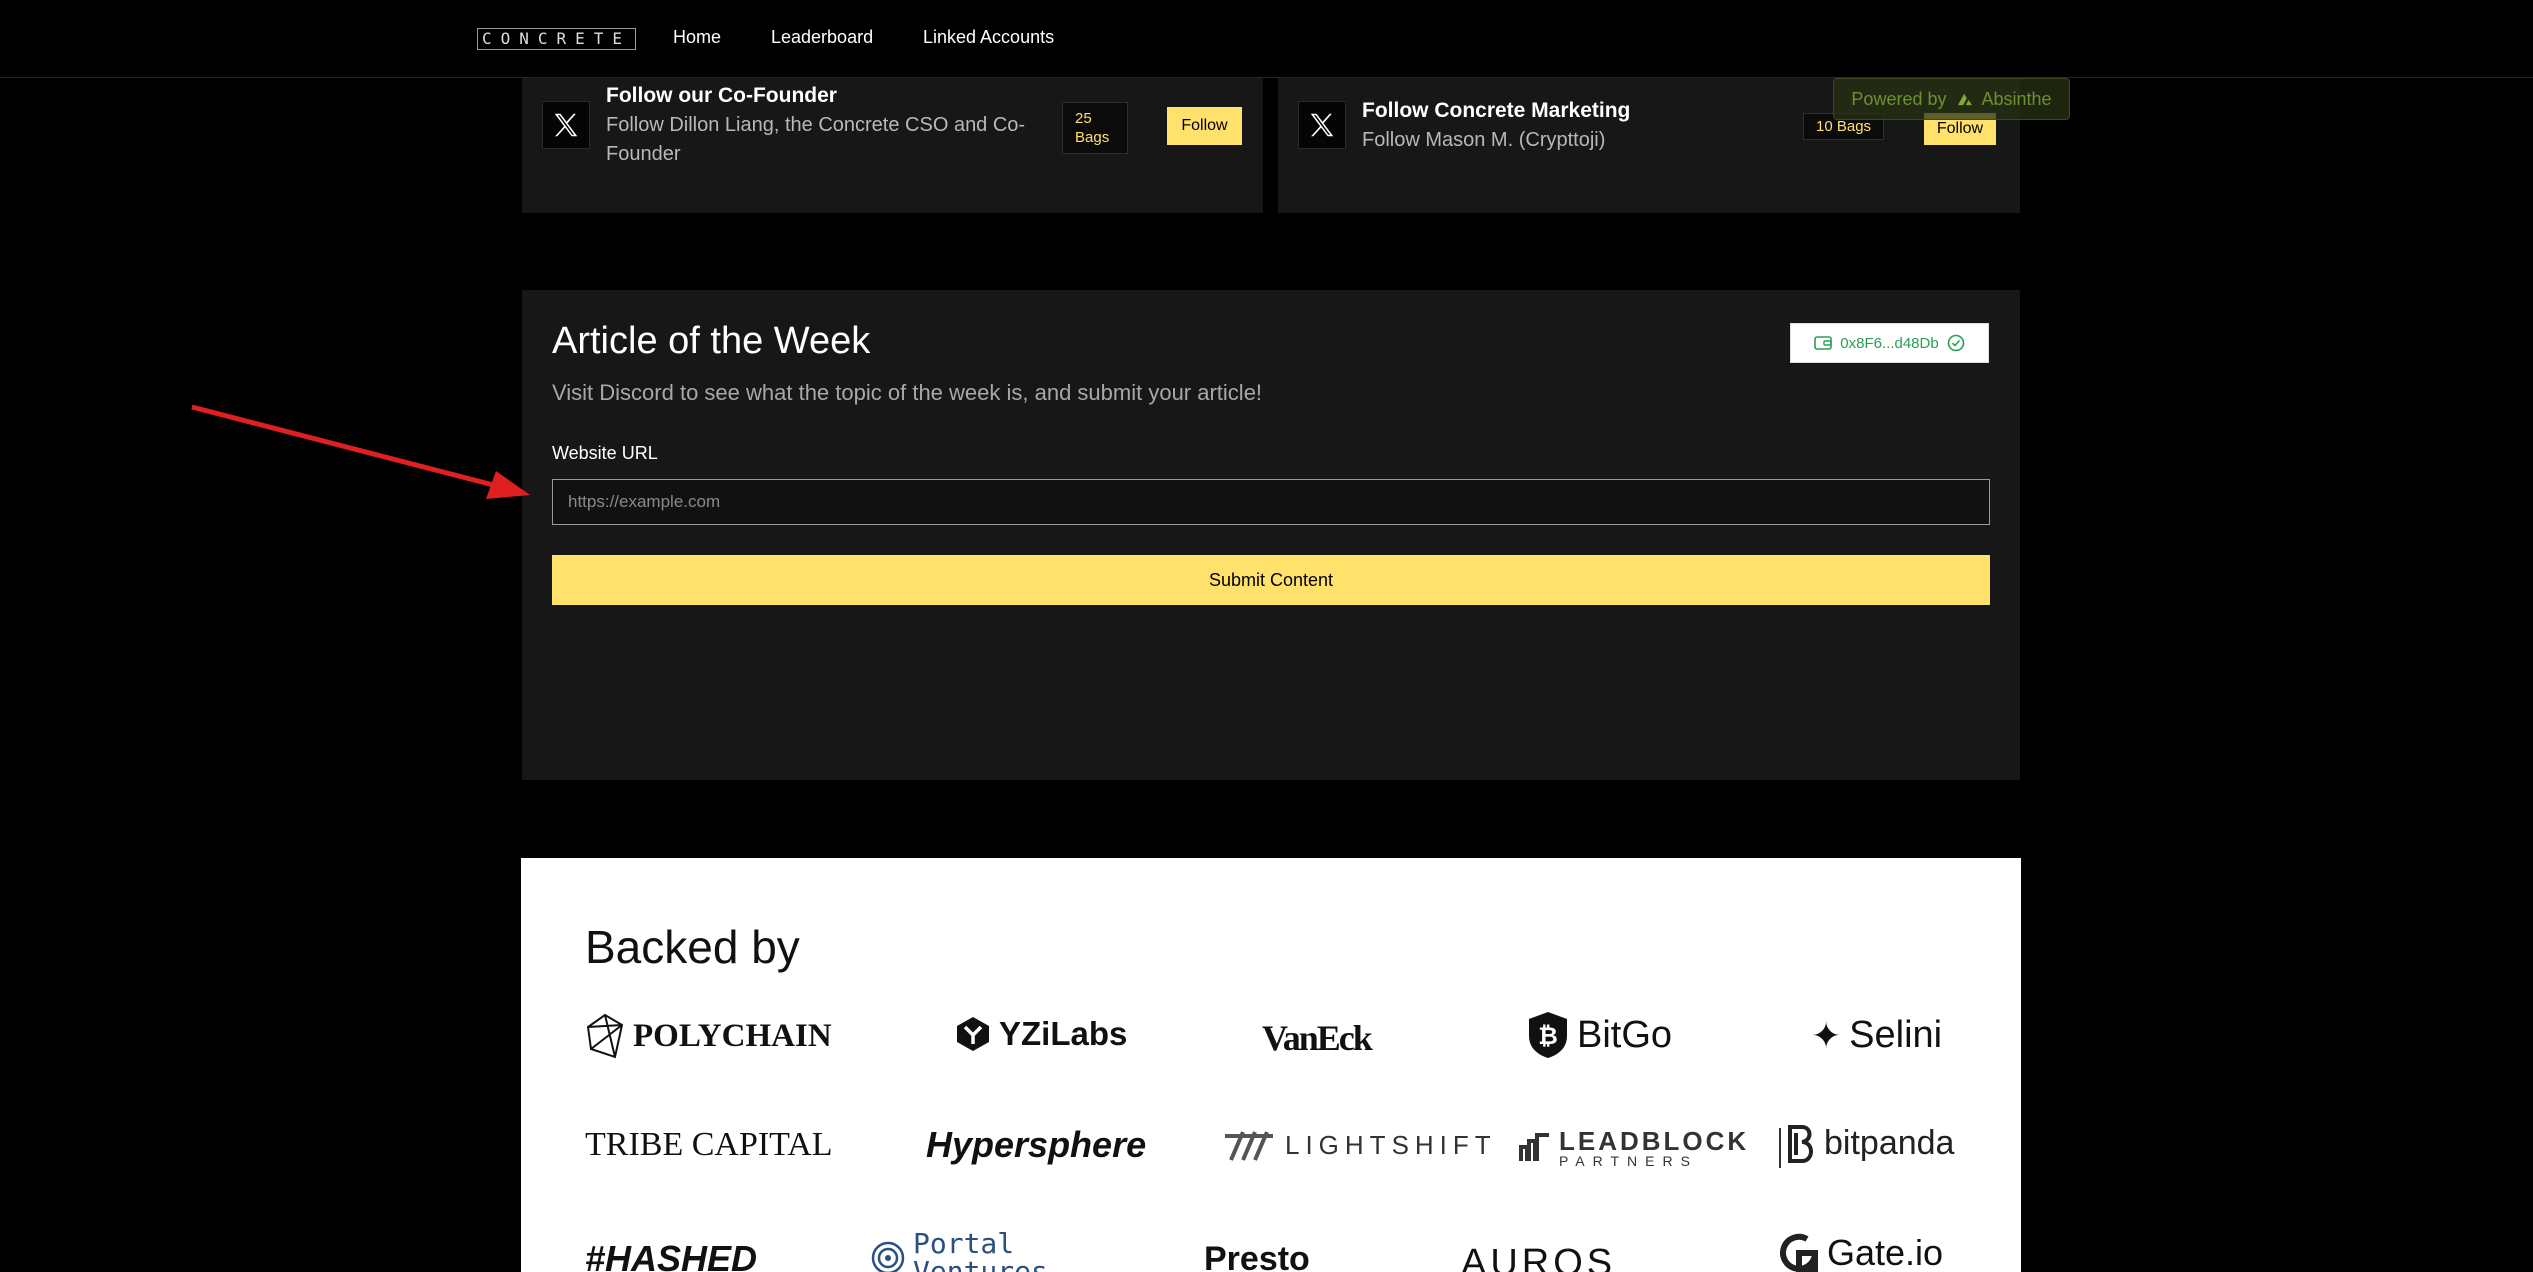 This screenshot has height=1272, width=2533. Describe the element at coordinates (1534, 1147) in the screenshot. I see `leadblock-icon` at that location.